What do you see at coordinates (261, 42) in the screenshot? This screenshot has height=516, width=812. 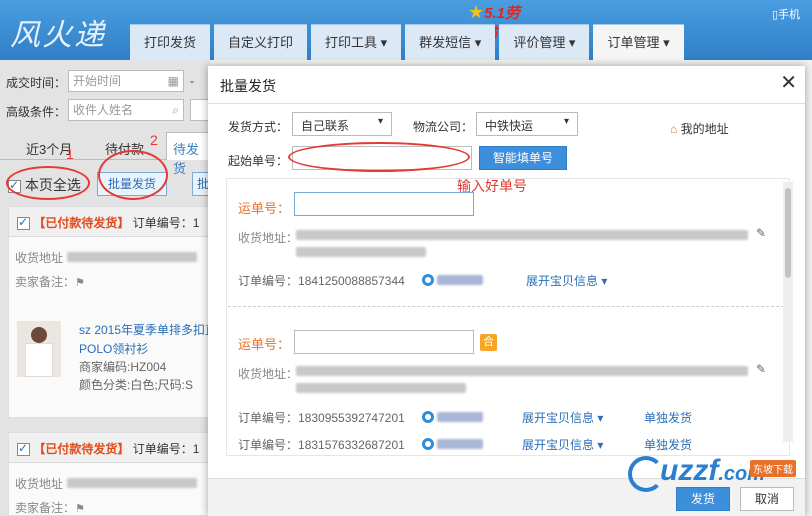 I see `tab-custom-print: 自定义打印` at bounding box center [261, 42].